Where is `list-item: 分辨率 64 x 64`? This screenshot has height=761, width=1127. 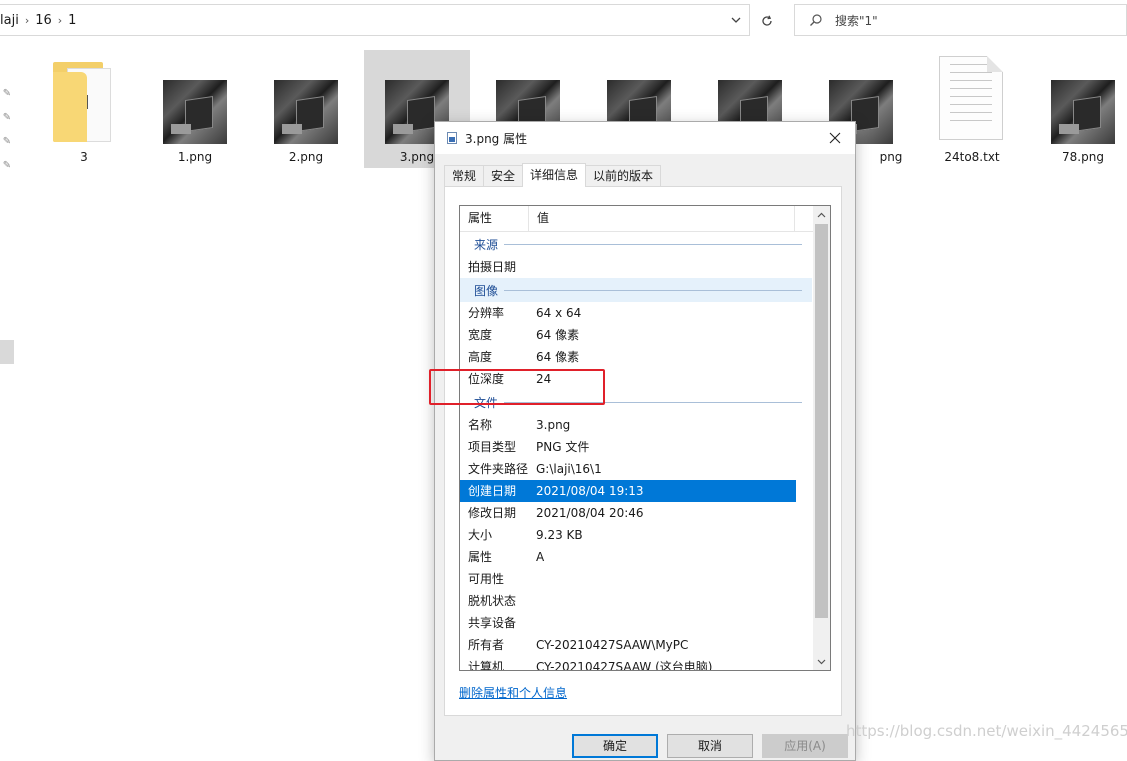
list-item: 分辨率 64 x 64 is located at coordinates (636, 313).